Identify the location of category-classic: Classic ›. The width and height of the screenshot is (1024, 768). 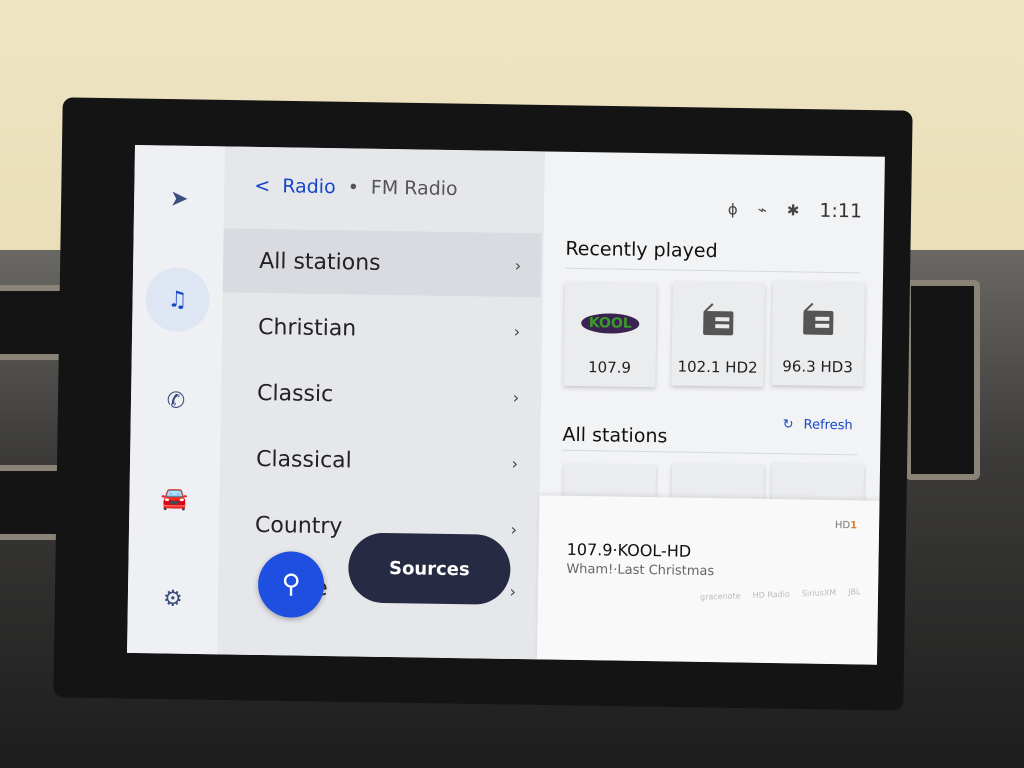
(380, 394).